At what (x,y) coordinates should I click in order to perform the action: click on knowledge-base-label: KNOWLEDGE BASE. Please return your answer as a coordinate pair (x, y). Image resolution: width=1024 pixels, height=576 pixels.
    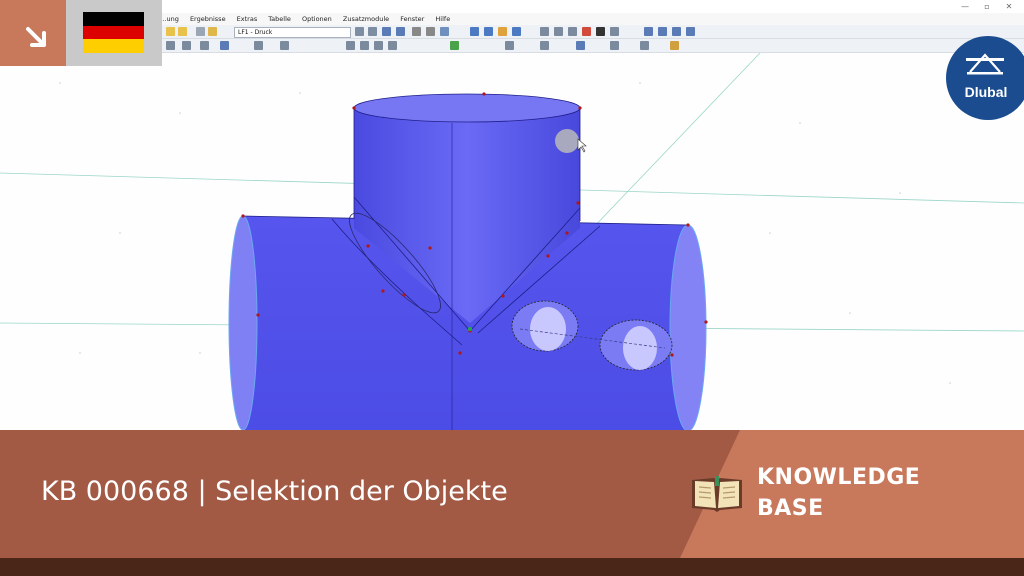
    Looking at the image, I should click on (838, 493).